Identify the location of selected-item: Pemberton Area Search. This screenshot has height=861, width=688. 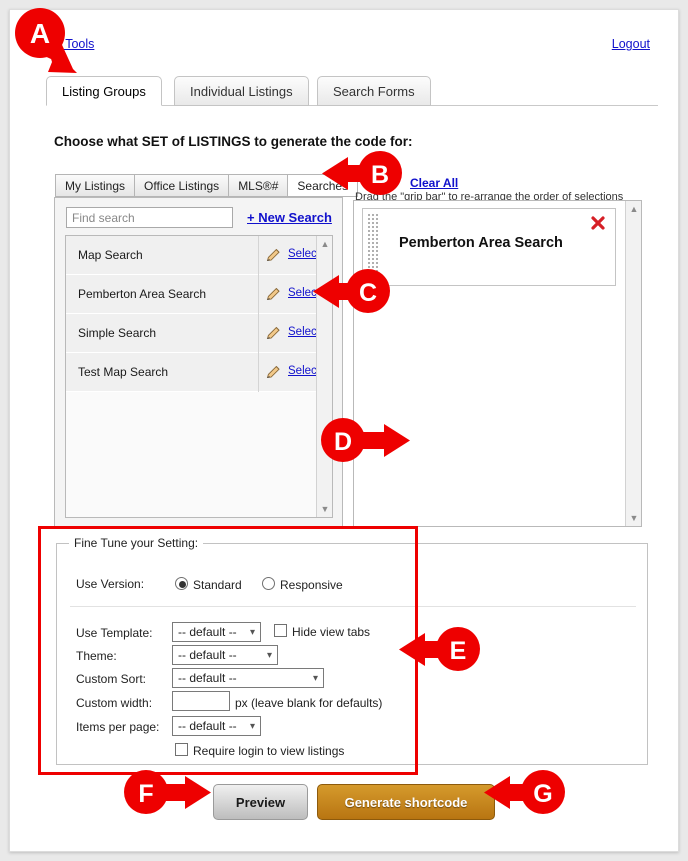
(489, 247).